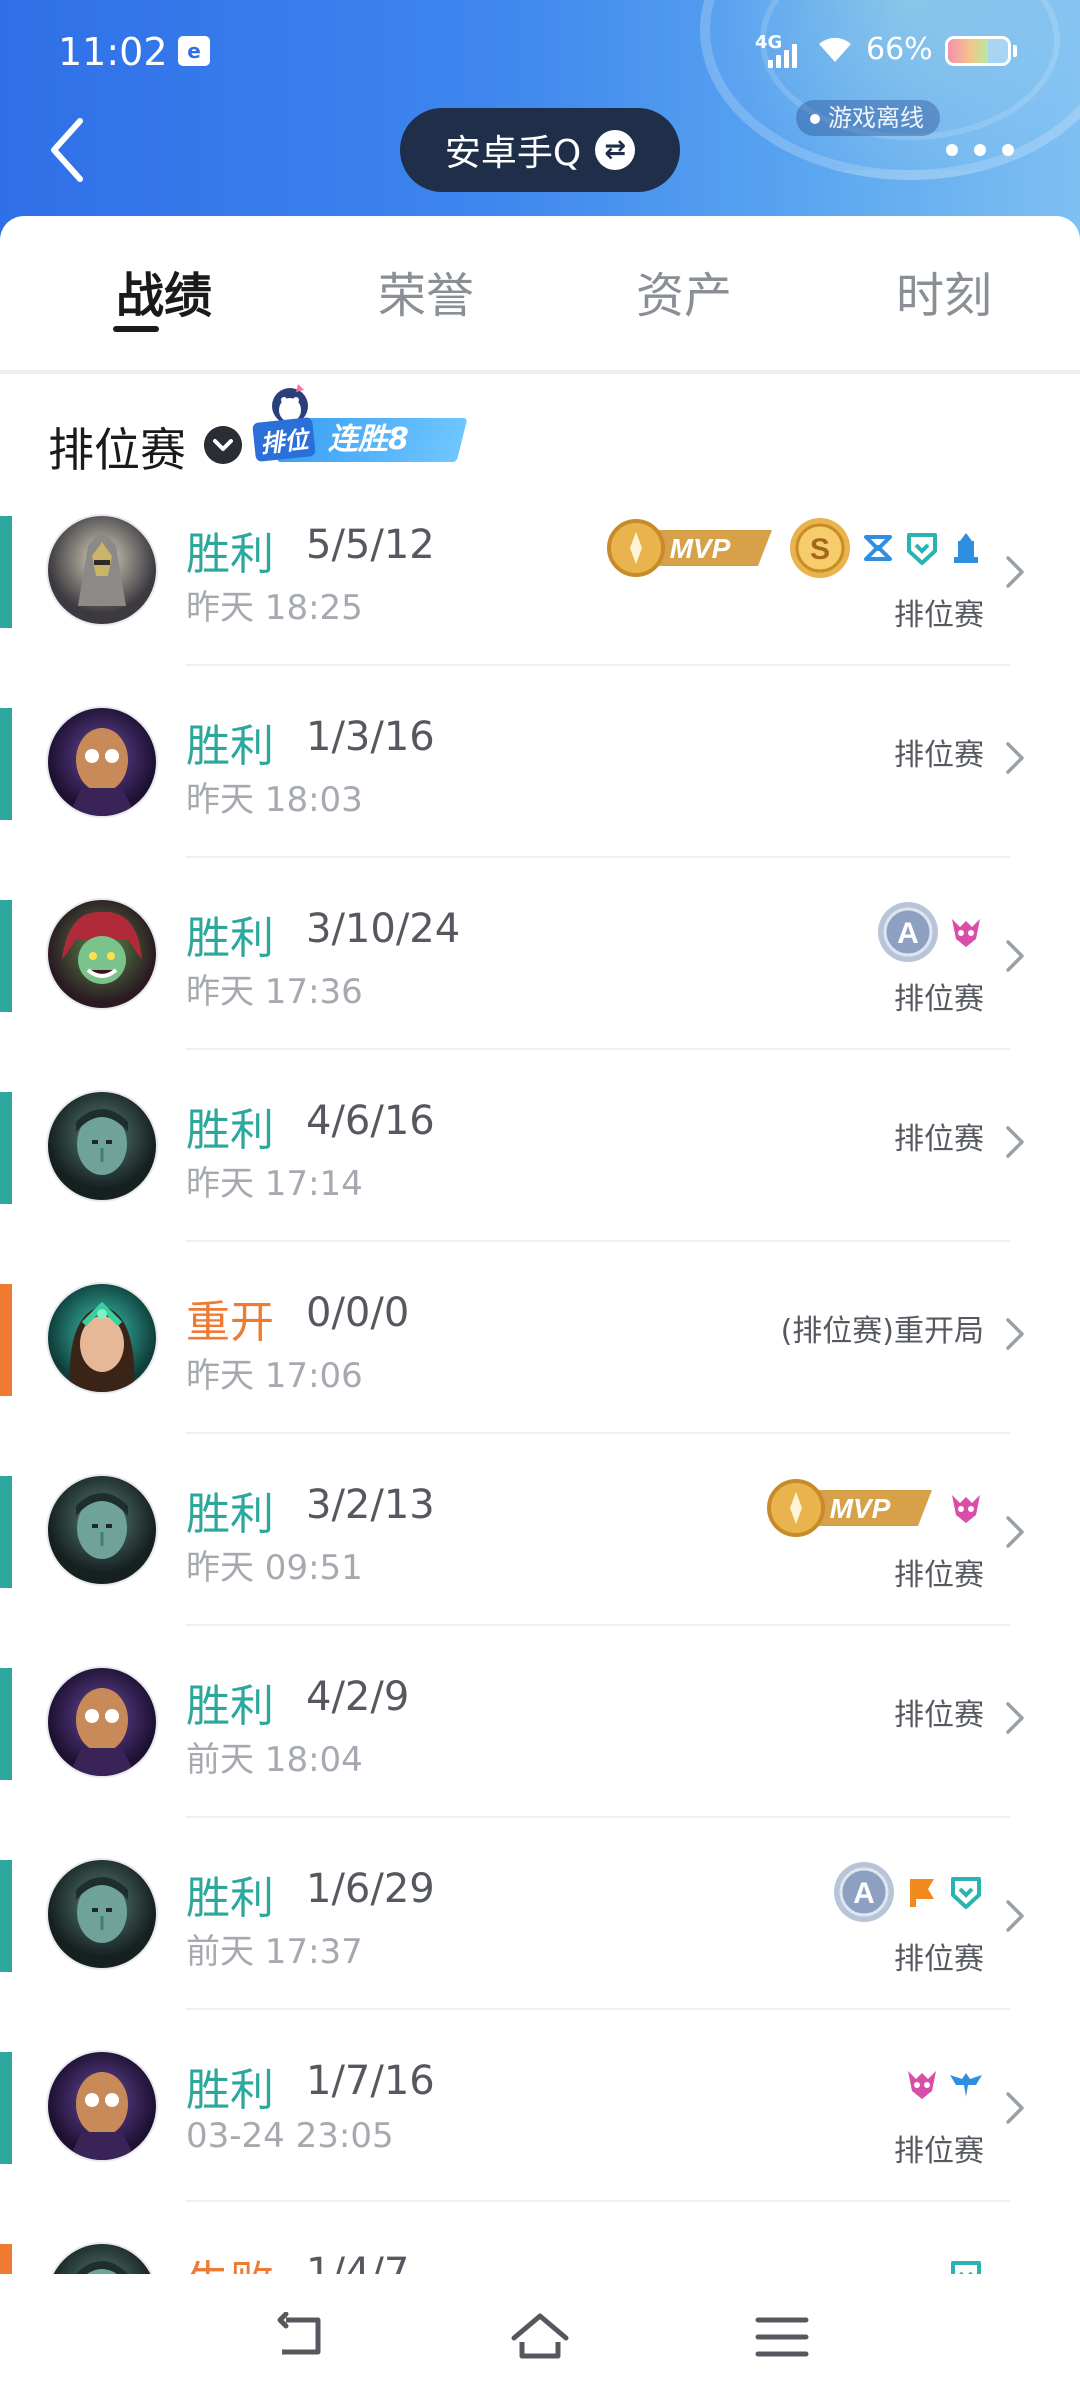  What do you see at coordinates (815, 119) in the screenshot?
I see `status-dot` at bounding box center [815, 119].